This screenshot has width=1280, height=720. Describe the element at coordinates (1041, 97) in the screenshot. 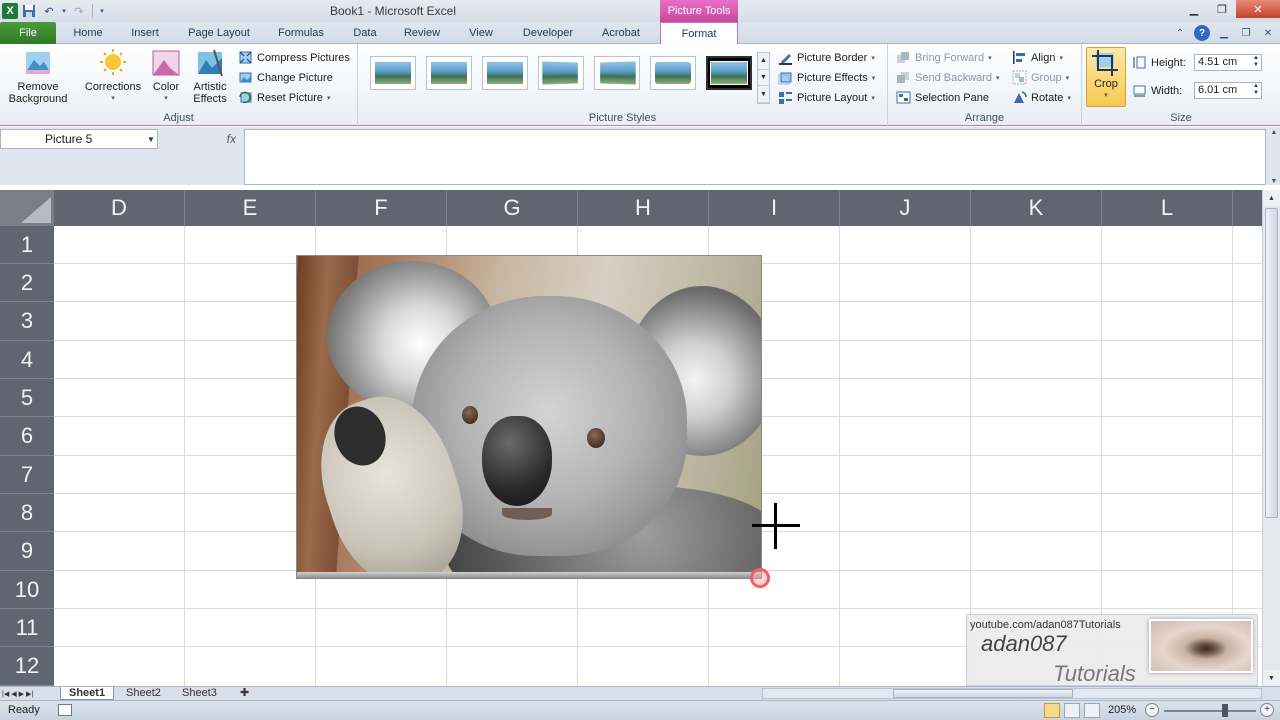

I see `rotate-button: Rotate ▾` at that location.